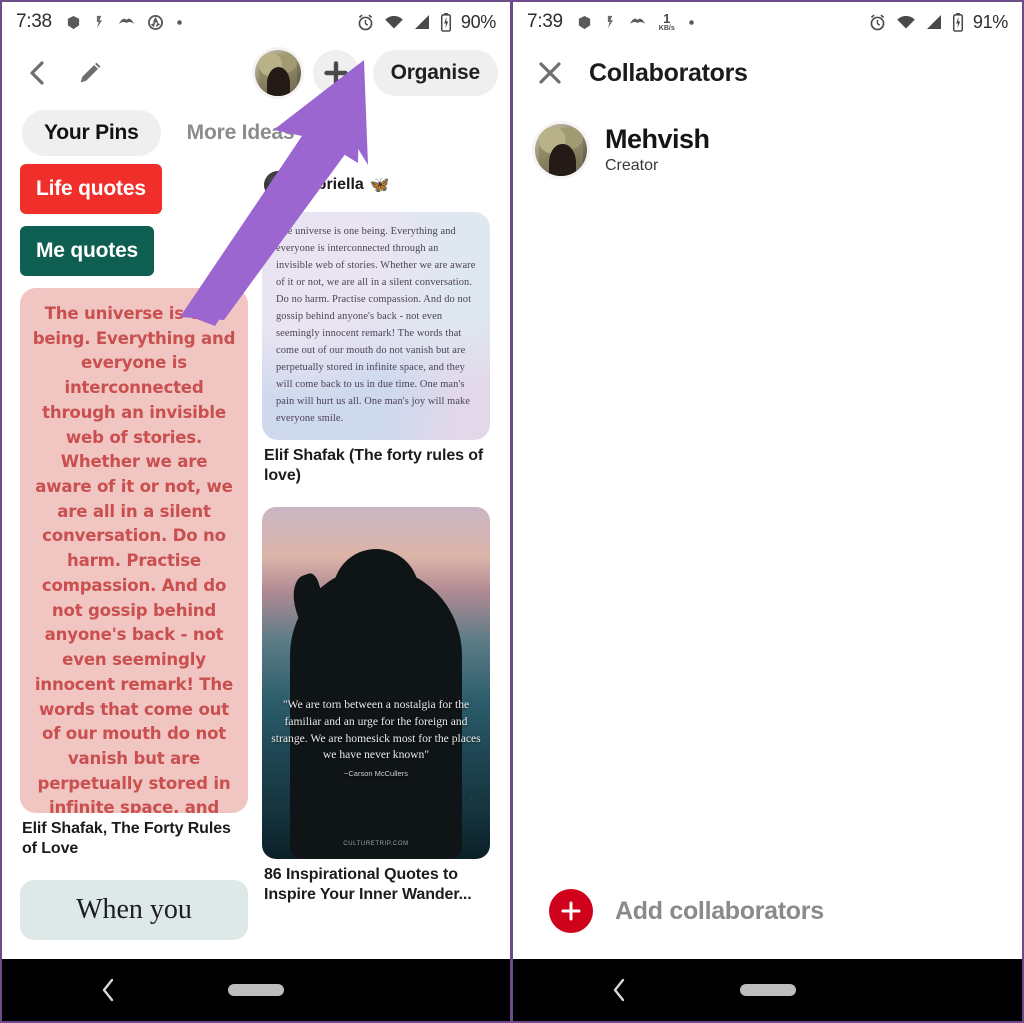 This screenshot has width=1024, height=1023. Describe the element at coordinates (767, 22) in the screenshot. I see `status-bar-right: 7:39 1 KB/s 91%` at that location.